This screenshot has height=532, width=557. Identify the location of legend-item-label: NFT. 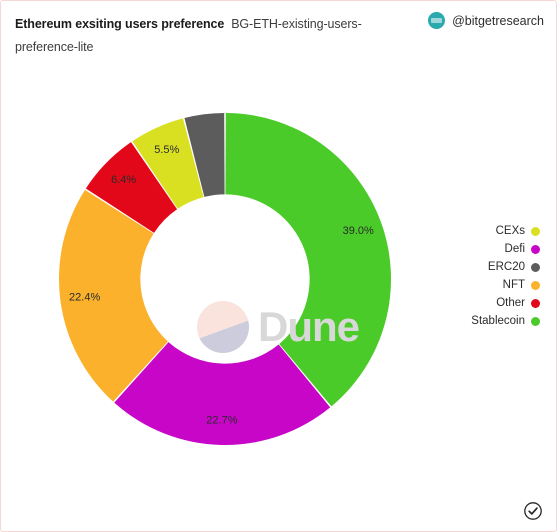
(513, 285).